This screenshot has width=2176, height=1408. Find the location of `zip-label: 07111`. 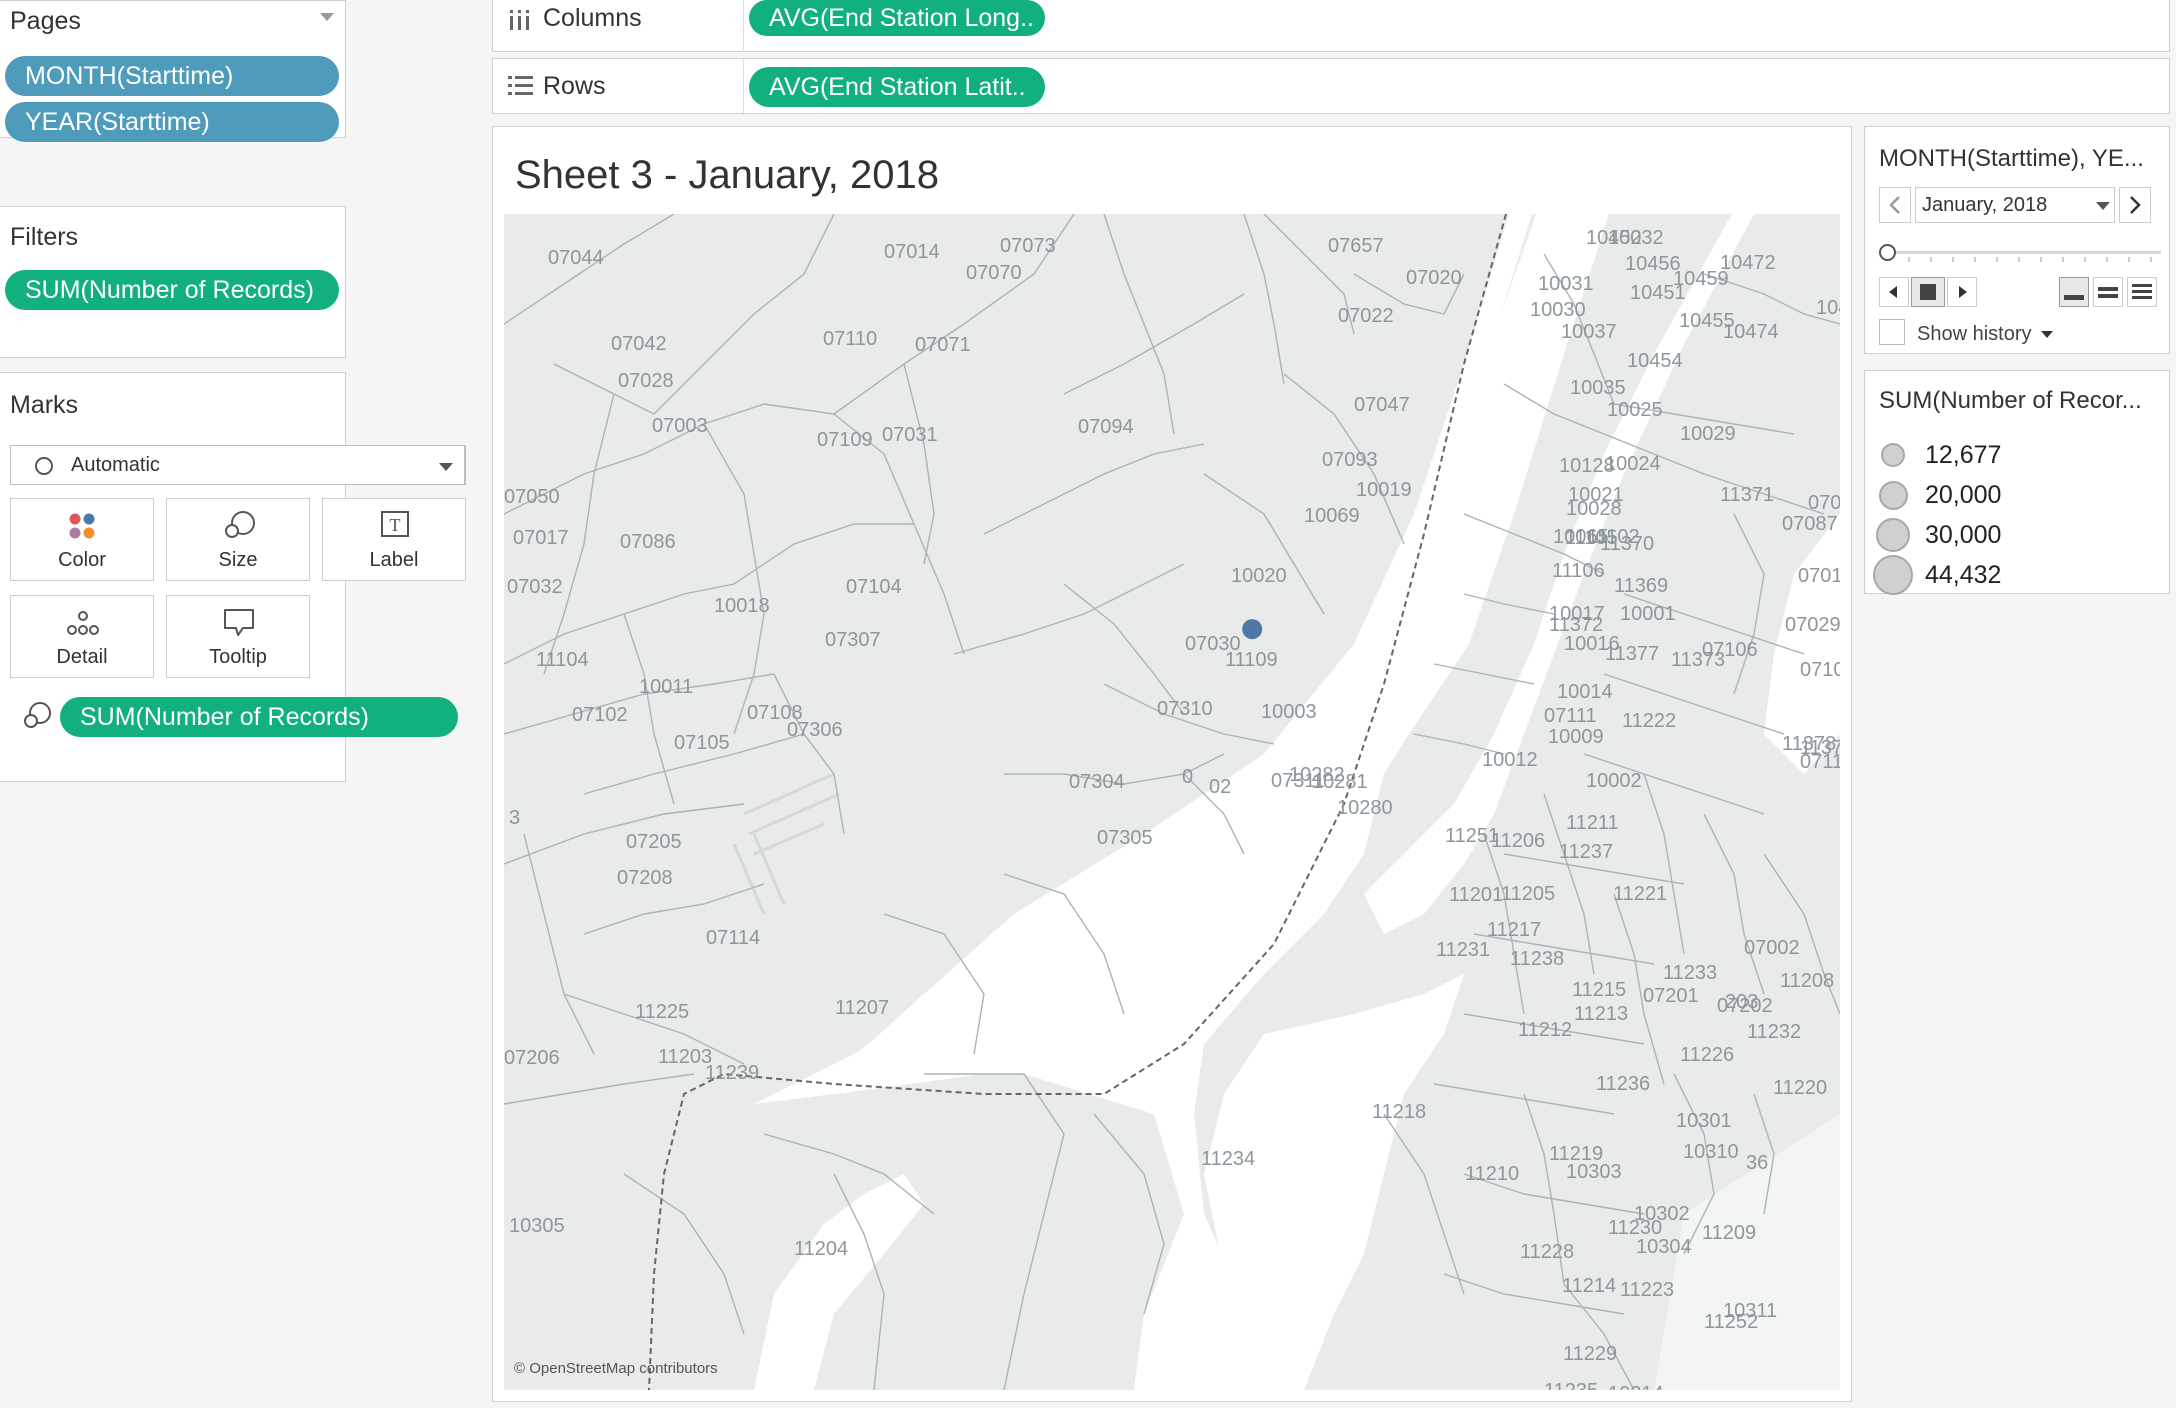

zip-label: 07111 is located at coordinates (1570, 716).